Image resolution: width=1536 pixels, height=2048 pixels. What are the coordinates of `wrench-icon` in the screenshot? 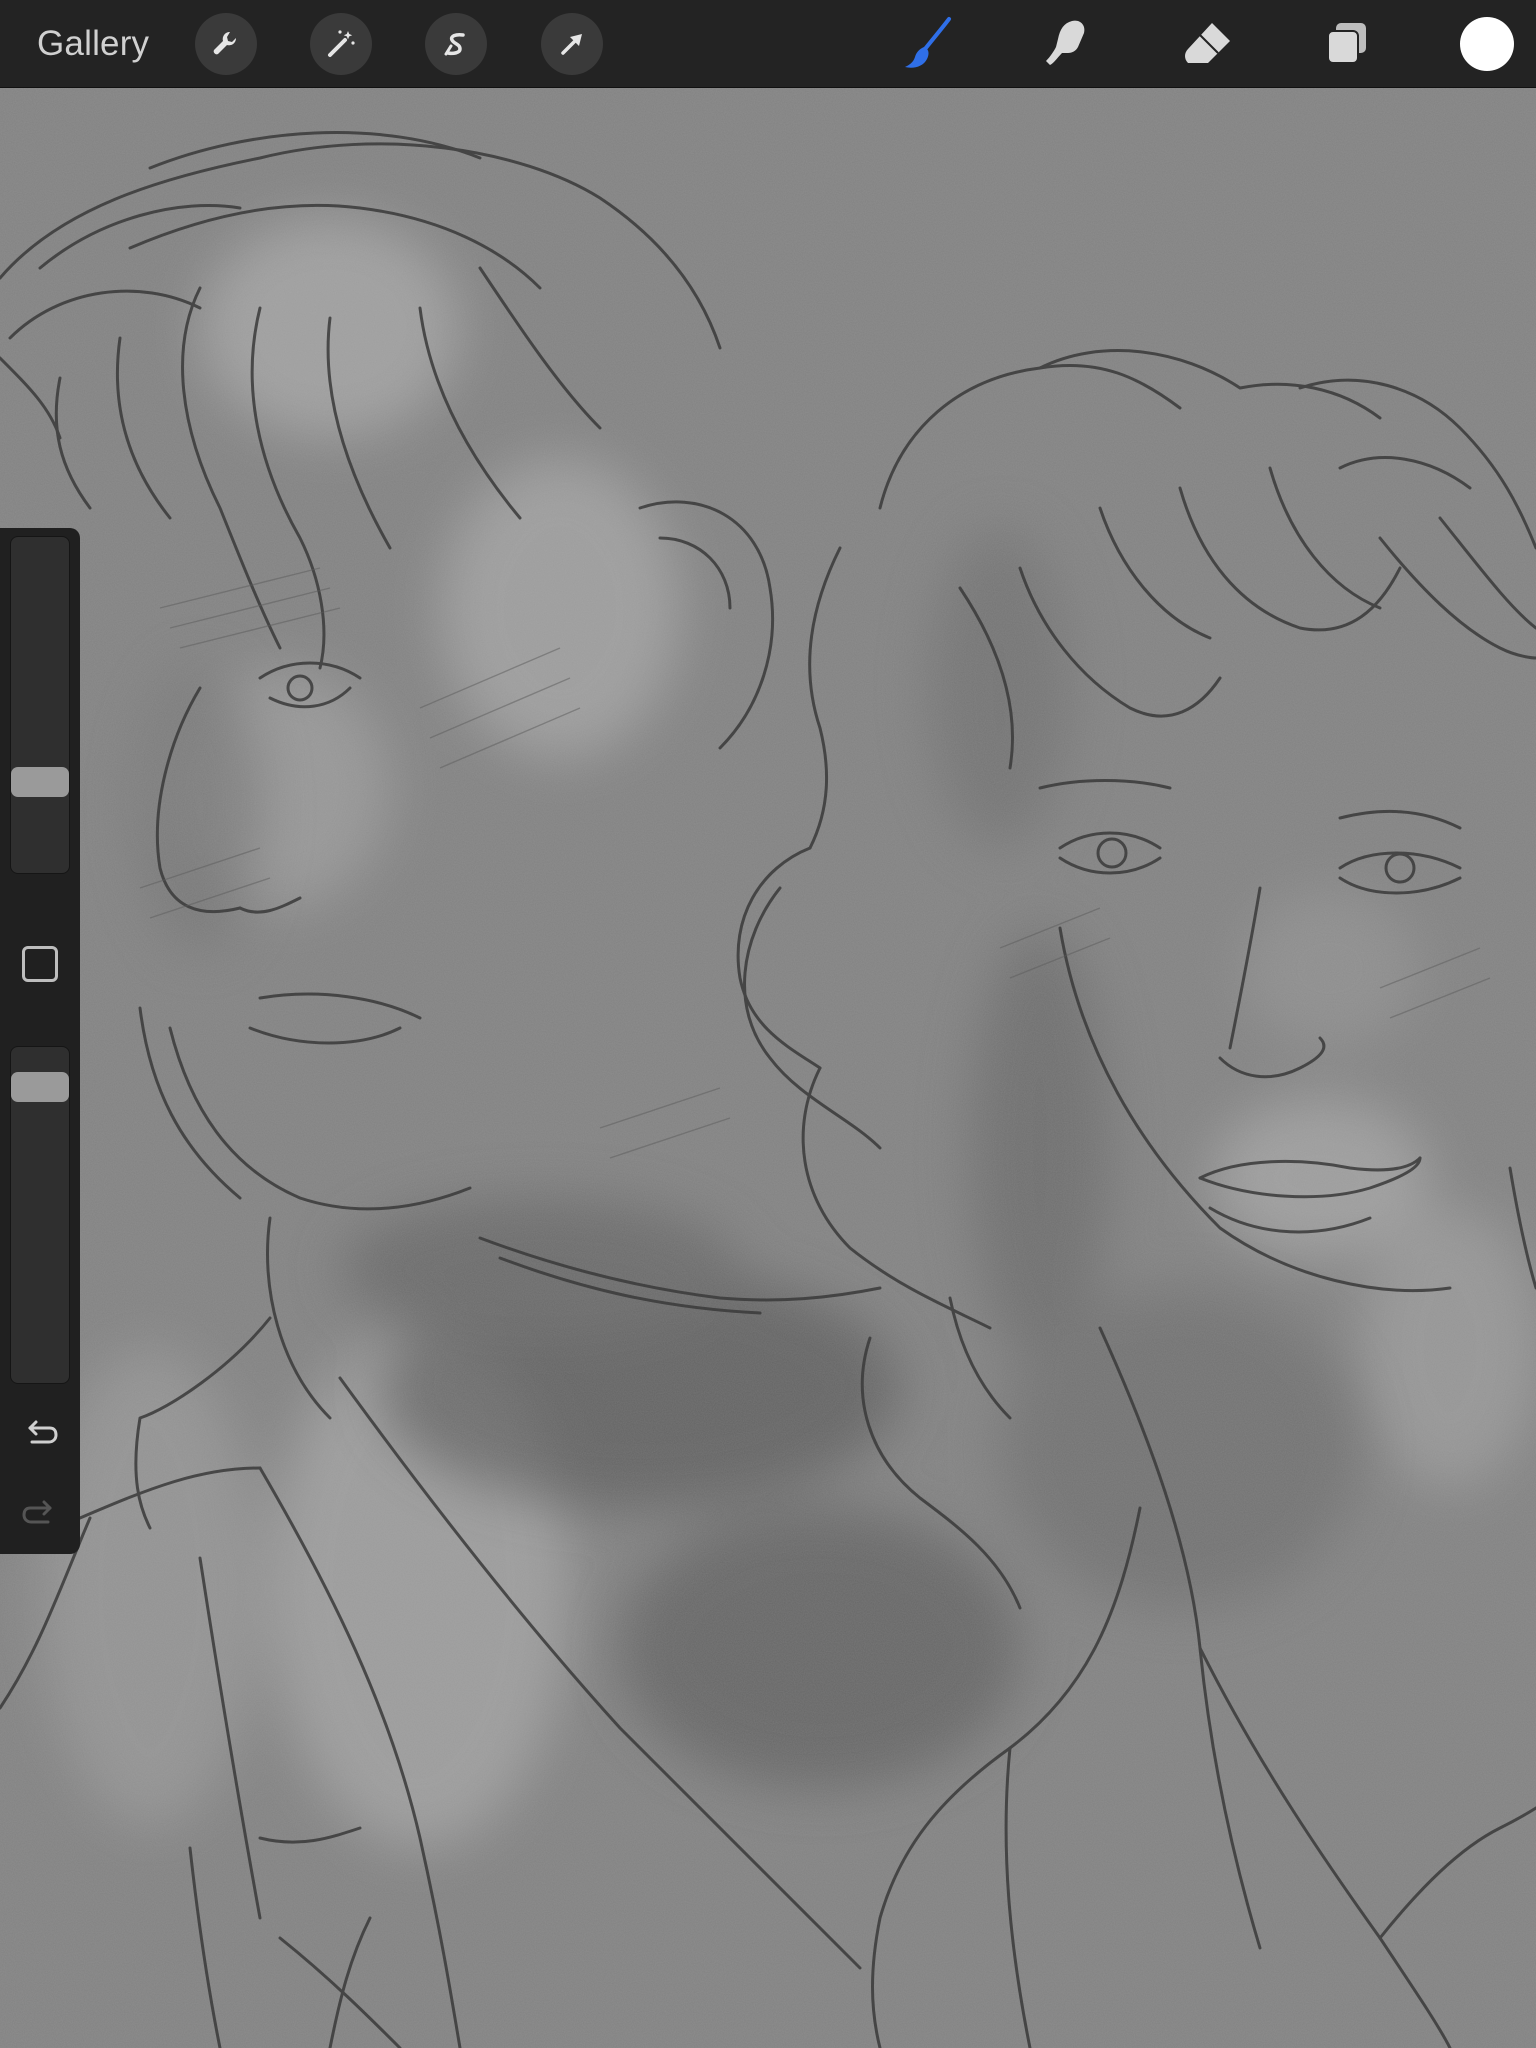 It's located at (225, 43).